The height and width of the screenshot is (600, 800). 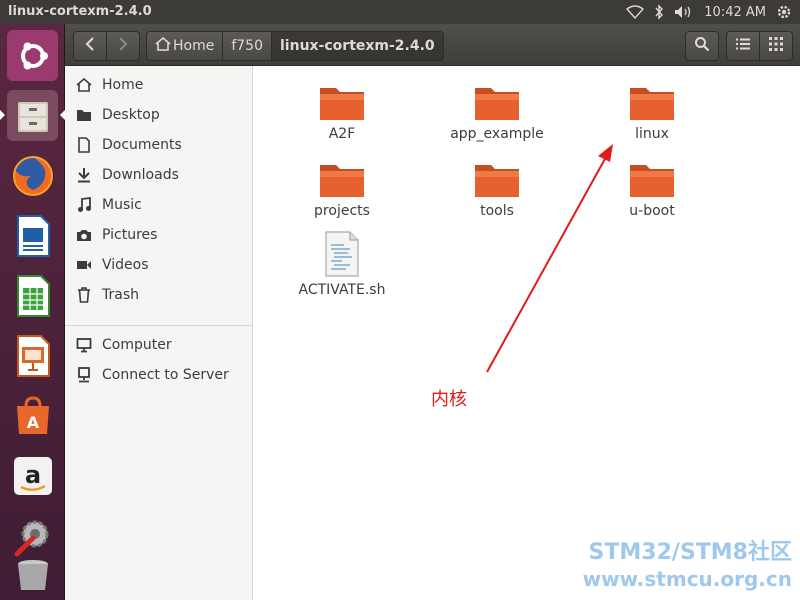 I want to click on annotation-arrow, so click(x=549, y=258).